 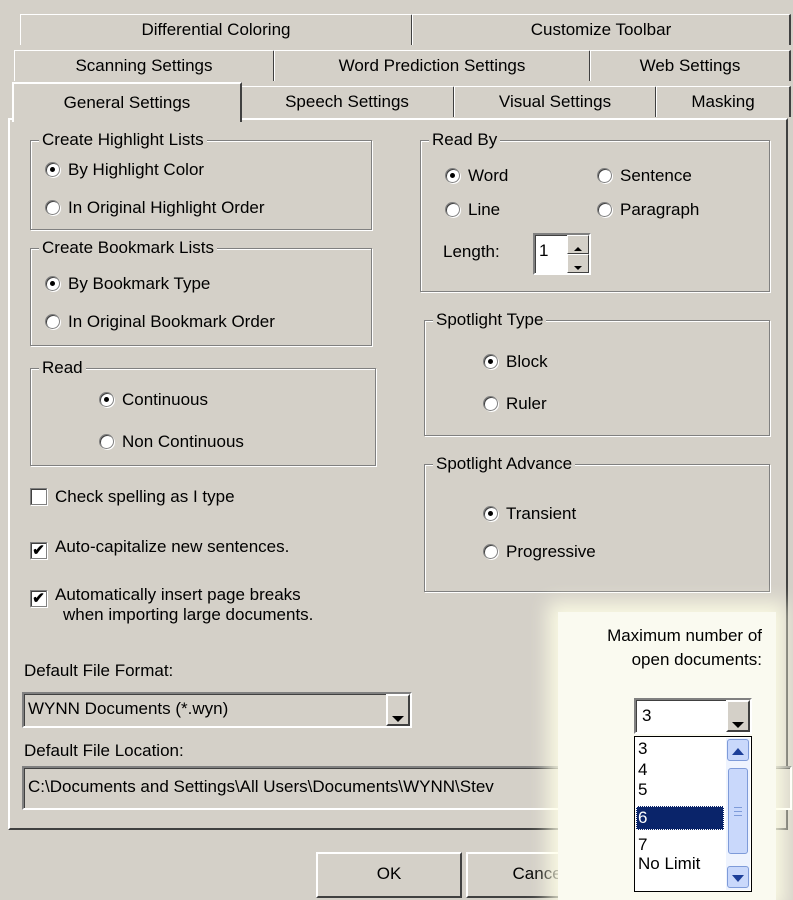 What do you see at coordinates (99, 670) in the screenshot?
I see `default-file-format-label: Default File Format:` at bounding box center [99, 670].